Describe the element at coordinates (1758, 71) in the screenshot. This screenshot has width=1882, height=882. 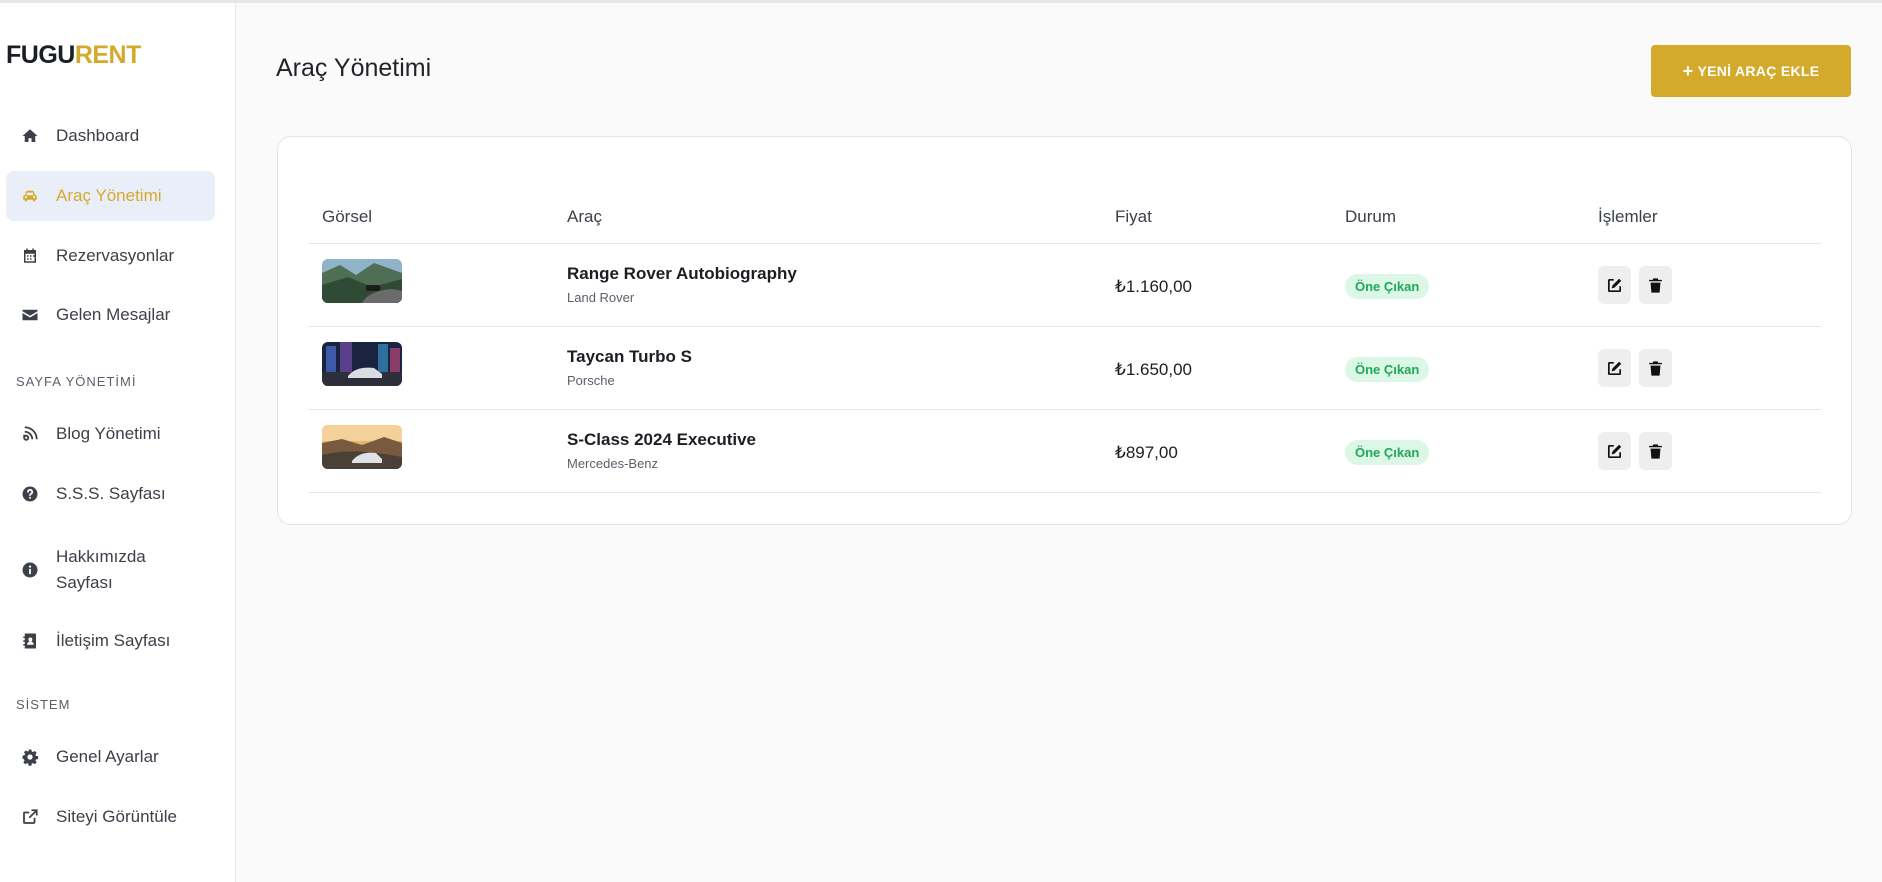
I see `add-vehicle-label: YENİ ARAÇ EKLE` at that location.